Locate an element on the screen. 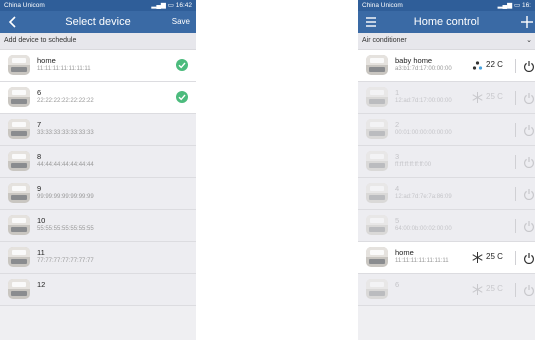 The width and height of the screenshot is (535, 340). device-row: 2 00:01:00:00:00:00:00 is located at coordinates (446, 130).